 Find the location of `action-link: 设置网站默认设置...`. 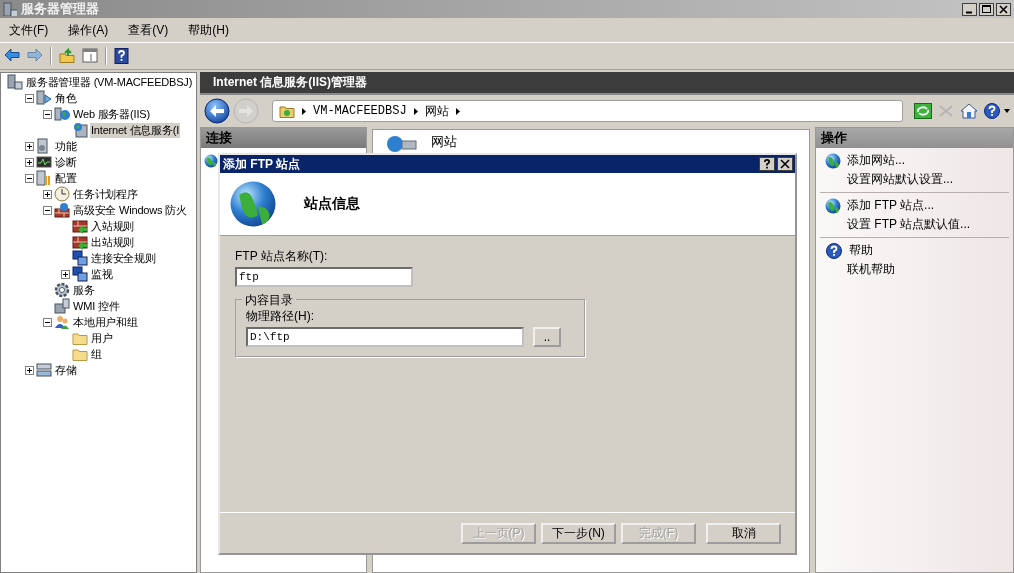

action-link: 设置网站默认设置... is located at coordinates (900, 179).